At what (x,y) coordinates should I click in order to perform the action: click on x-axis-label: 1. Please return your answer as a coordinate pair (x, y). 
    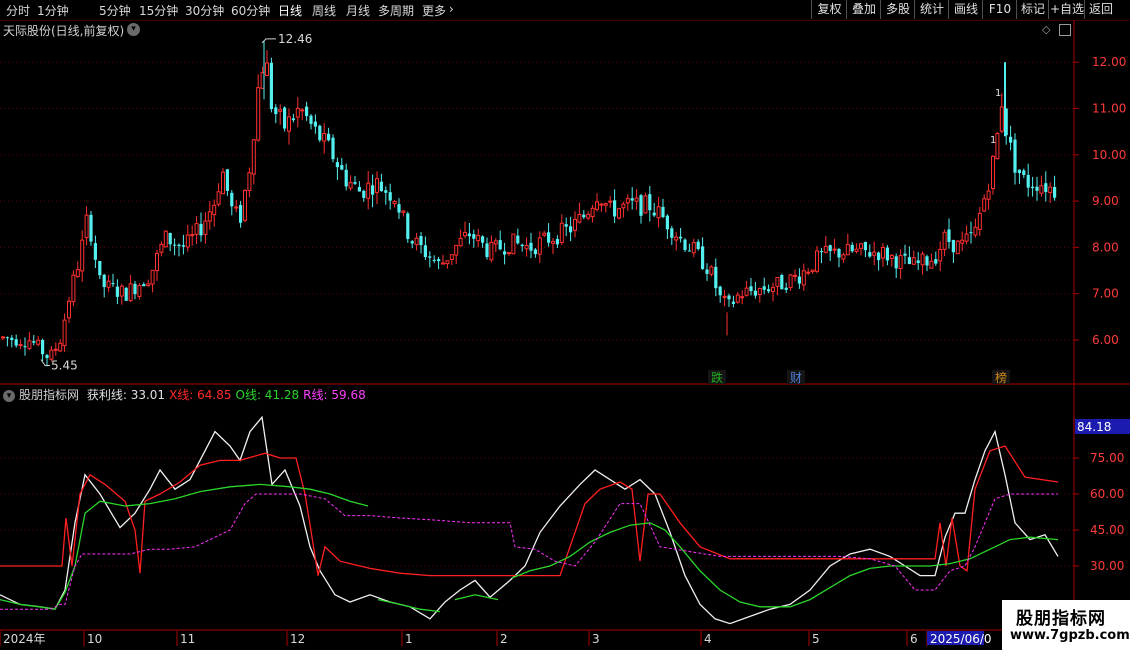
    Looking at the image, I should click on (409, 639).